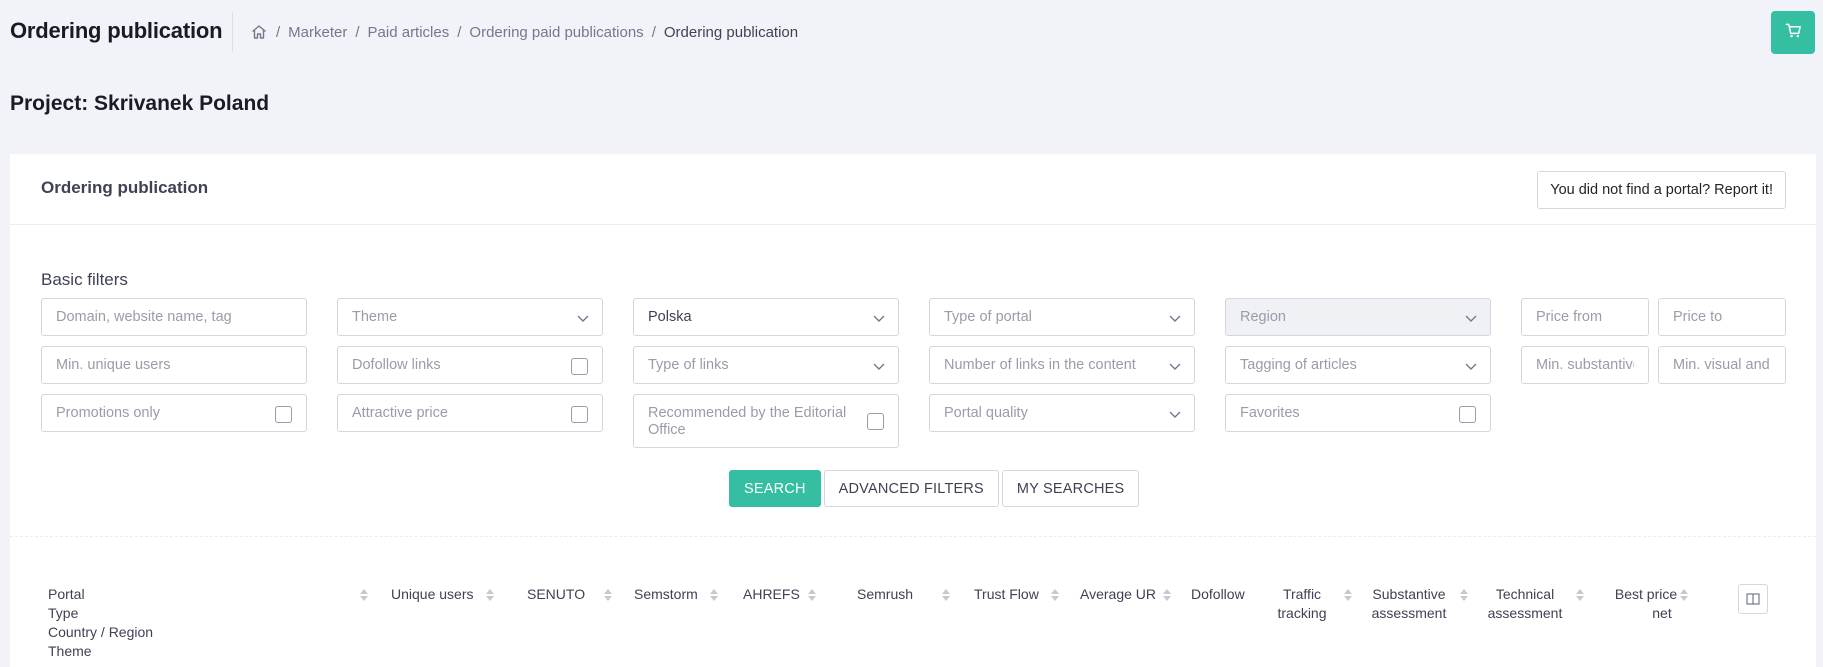  What do you see at coordinates (670, 317) in the screenshot?
I see `country-select-value: Polska` at bounding box center [670, 317].